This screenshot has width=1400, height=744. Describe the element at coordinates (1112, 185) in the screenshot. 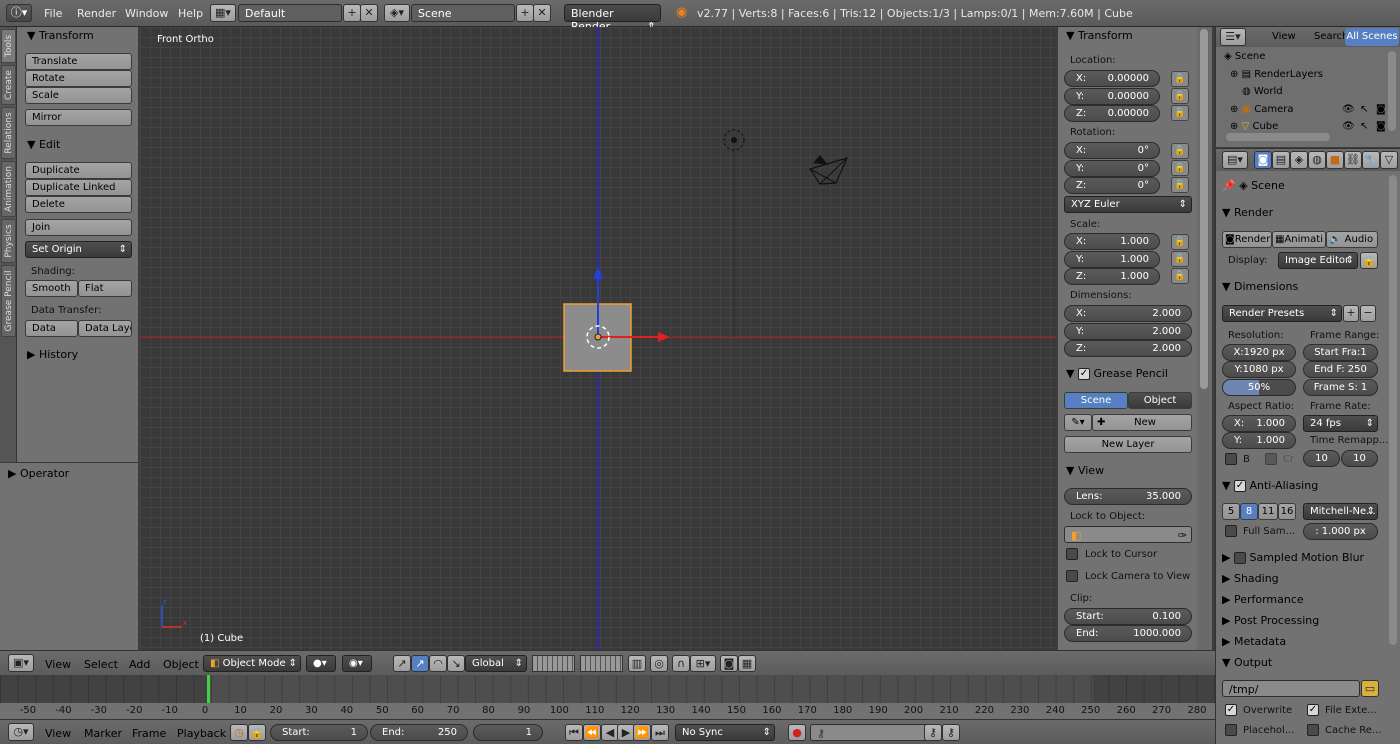

I see `rotation-z-field: Z: 0°` at that location.